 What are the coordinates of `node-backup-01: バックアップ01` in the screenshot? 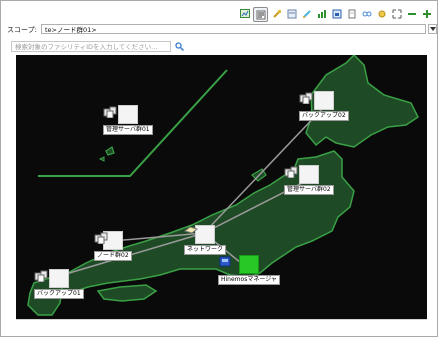 It's located at (59, 284).